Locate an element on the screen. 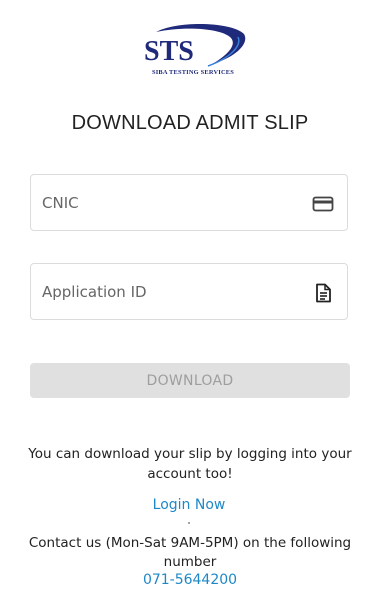  sts-logo-graphic: STS is located at coordinates (195, 45).